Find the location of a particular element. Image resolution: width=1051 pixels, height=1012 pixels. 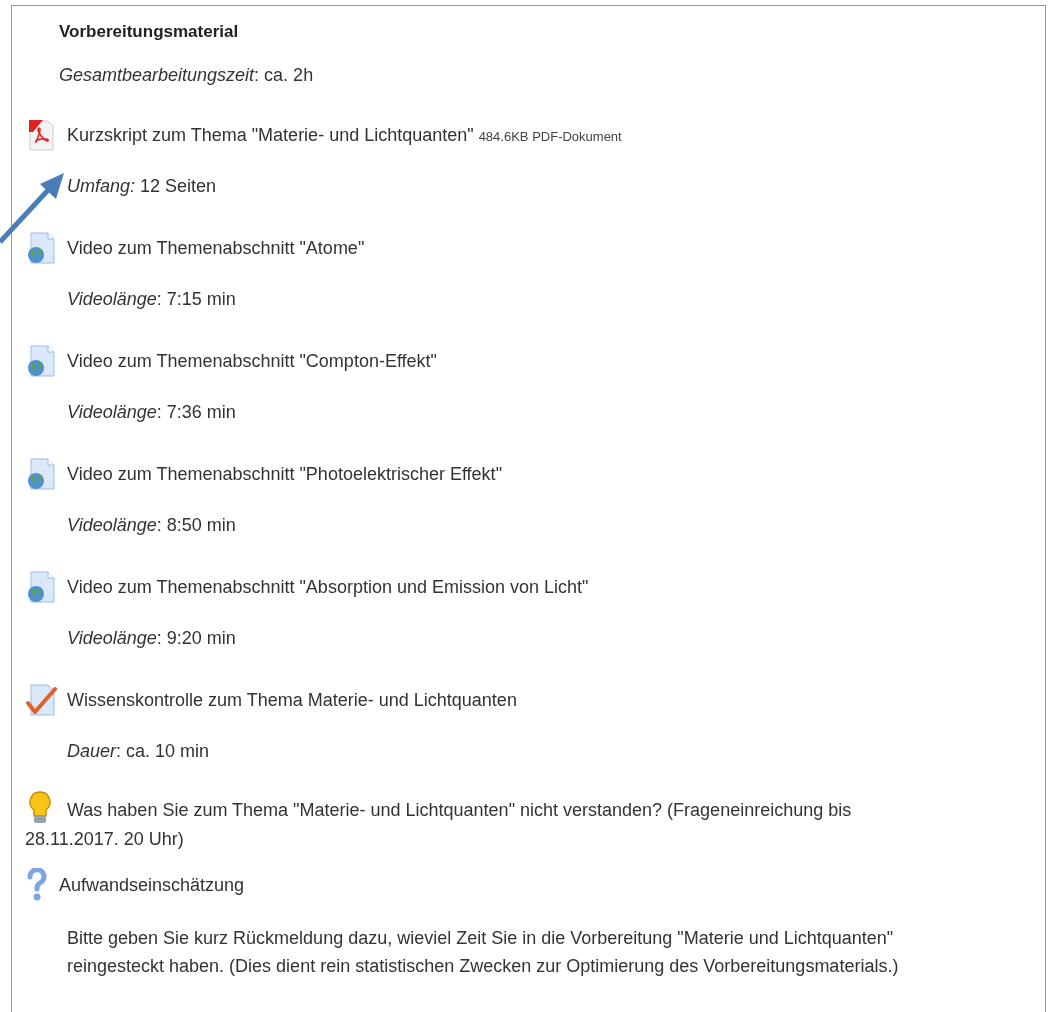

section-title: Vorbereitungsmaterial is located at coordinates (149, 32).